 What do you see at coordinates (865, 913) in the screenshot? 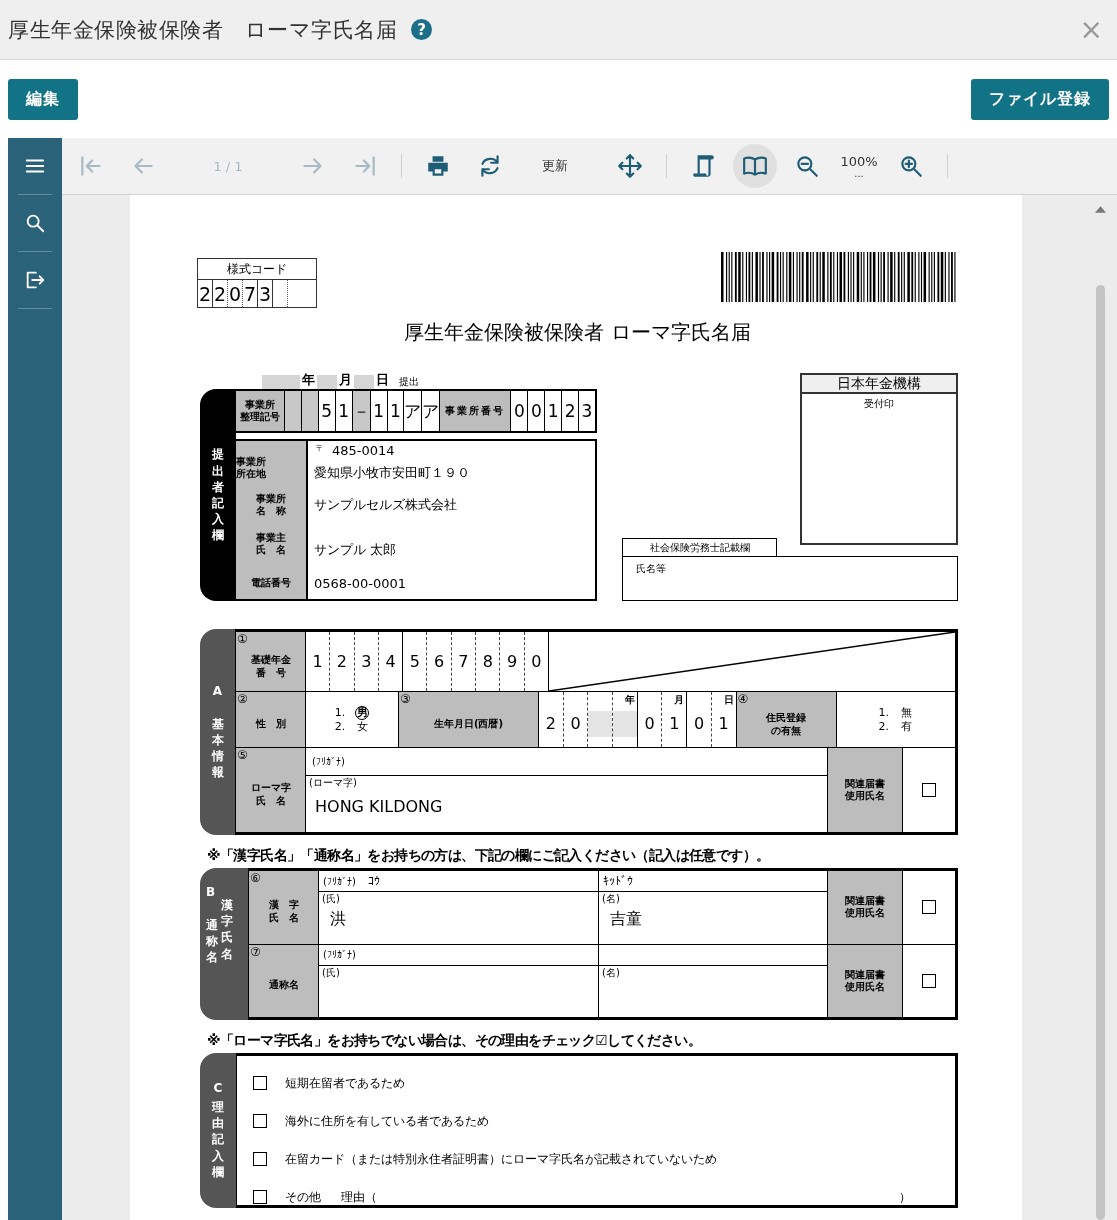
I see `field-label: 使用氏名` at bounding box center [865, 913].